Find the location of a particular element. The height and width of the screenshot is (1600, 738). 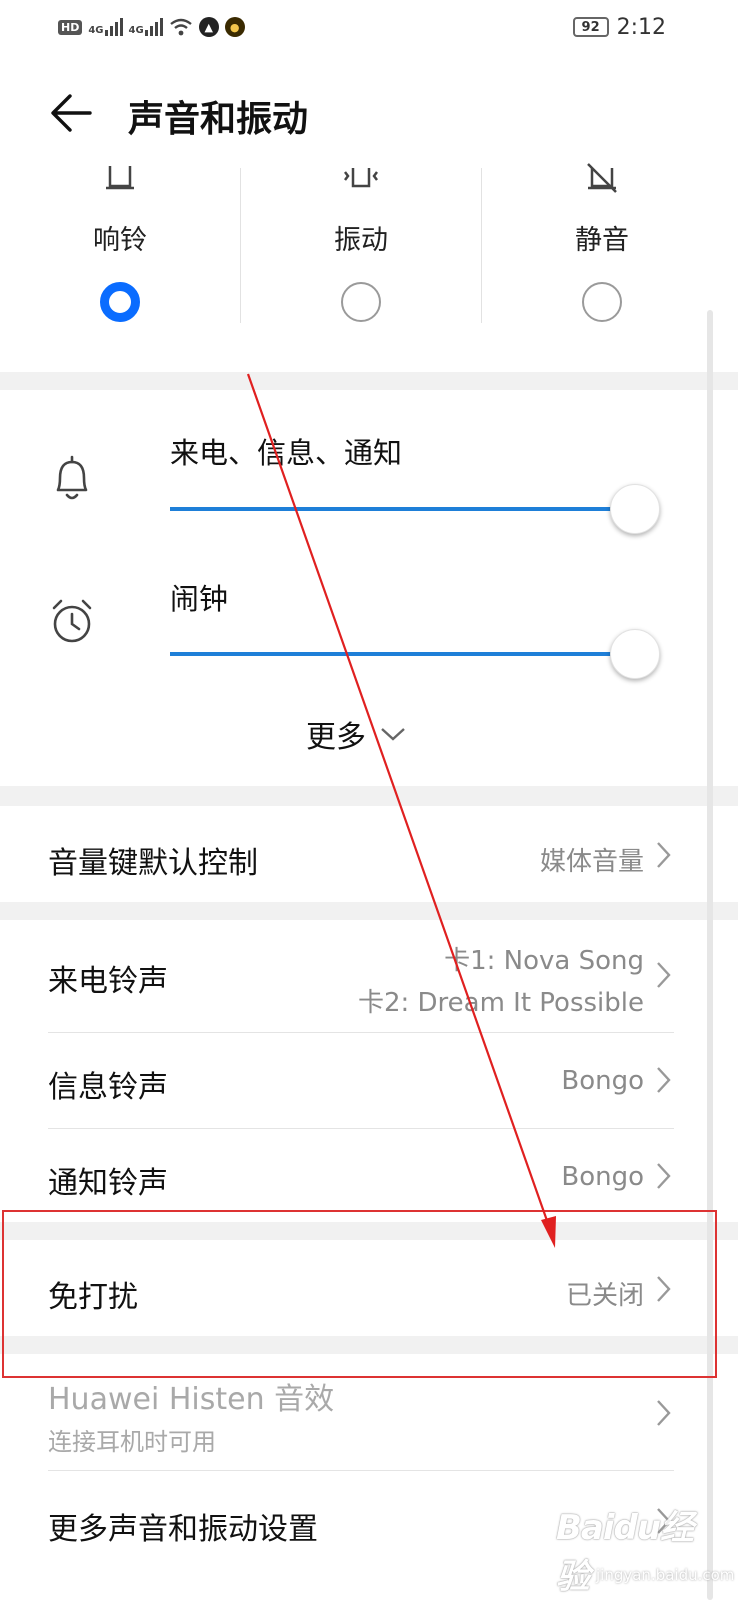

watermark-url: jingyan.baidu.com is located at coordinates (665, 1575).